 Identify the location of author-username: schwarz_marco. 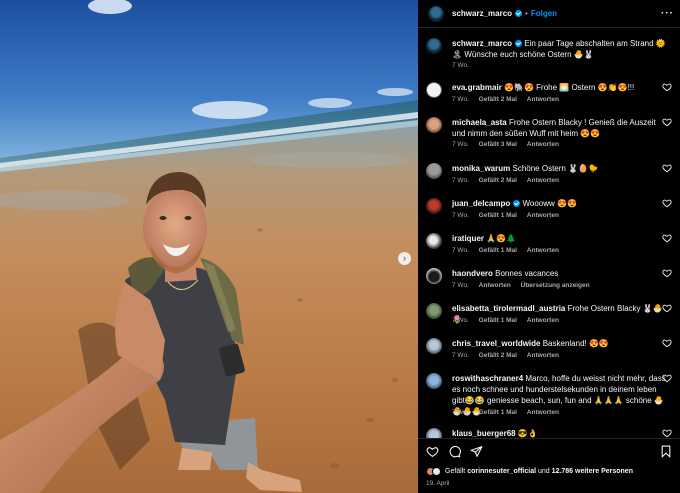
(482, 13).